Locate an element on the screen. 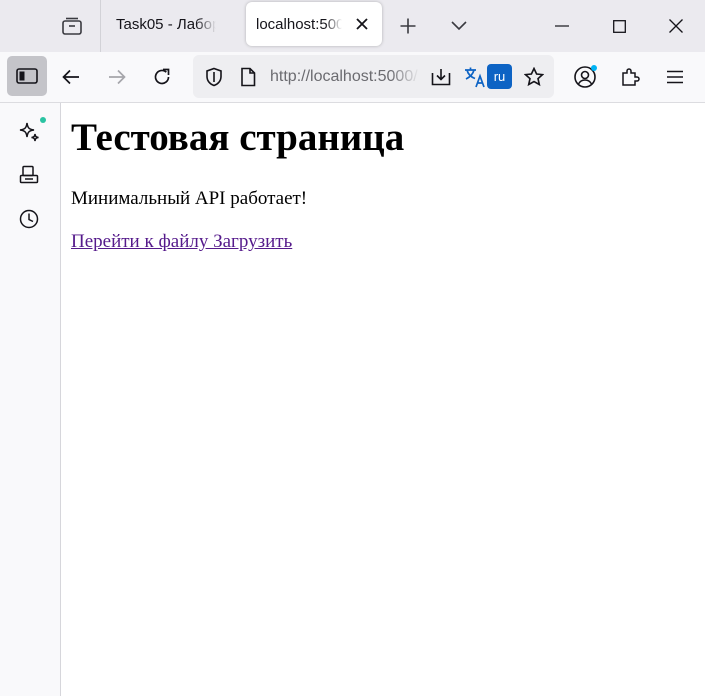 The width and height of the screenshot is (705, 696). hamburger-icon is located at coordinates (675, 77).